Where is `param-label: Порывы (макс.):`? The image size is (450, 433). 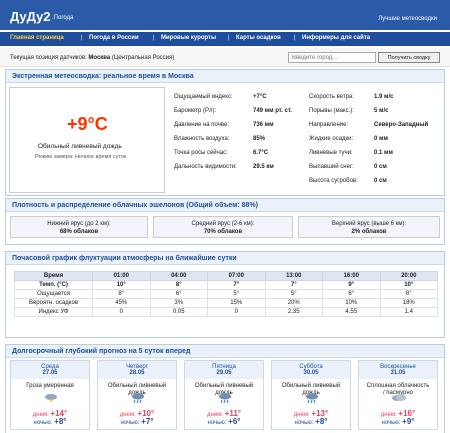 param-label: Порывы (макс.): is located at coordinates (331, 111).